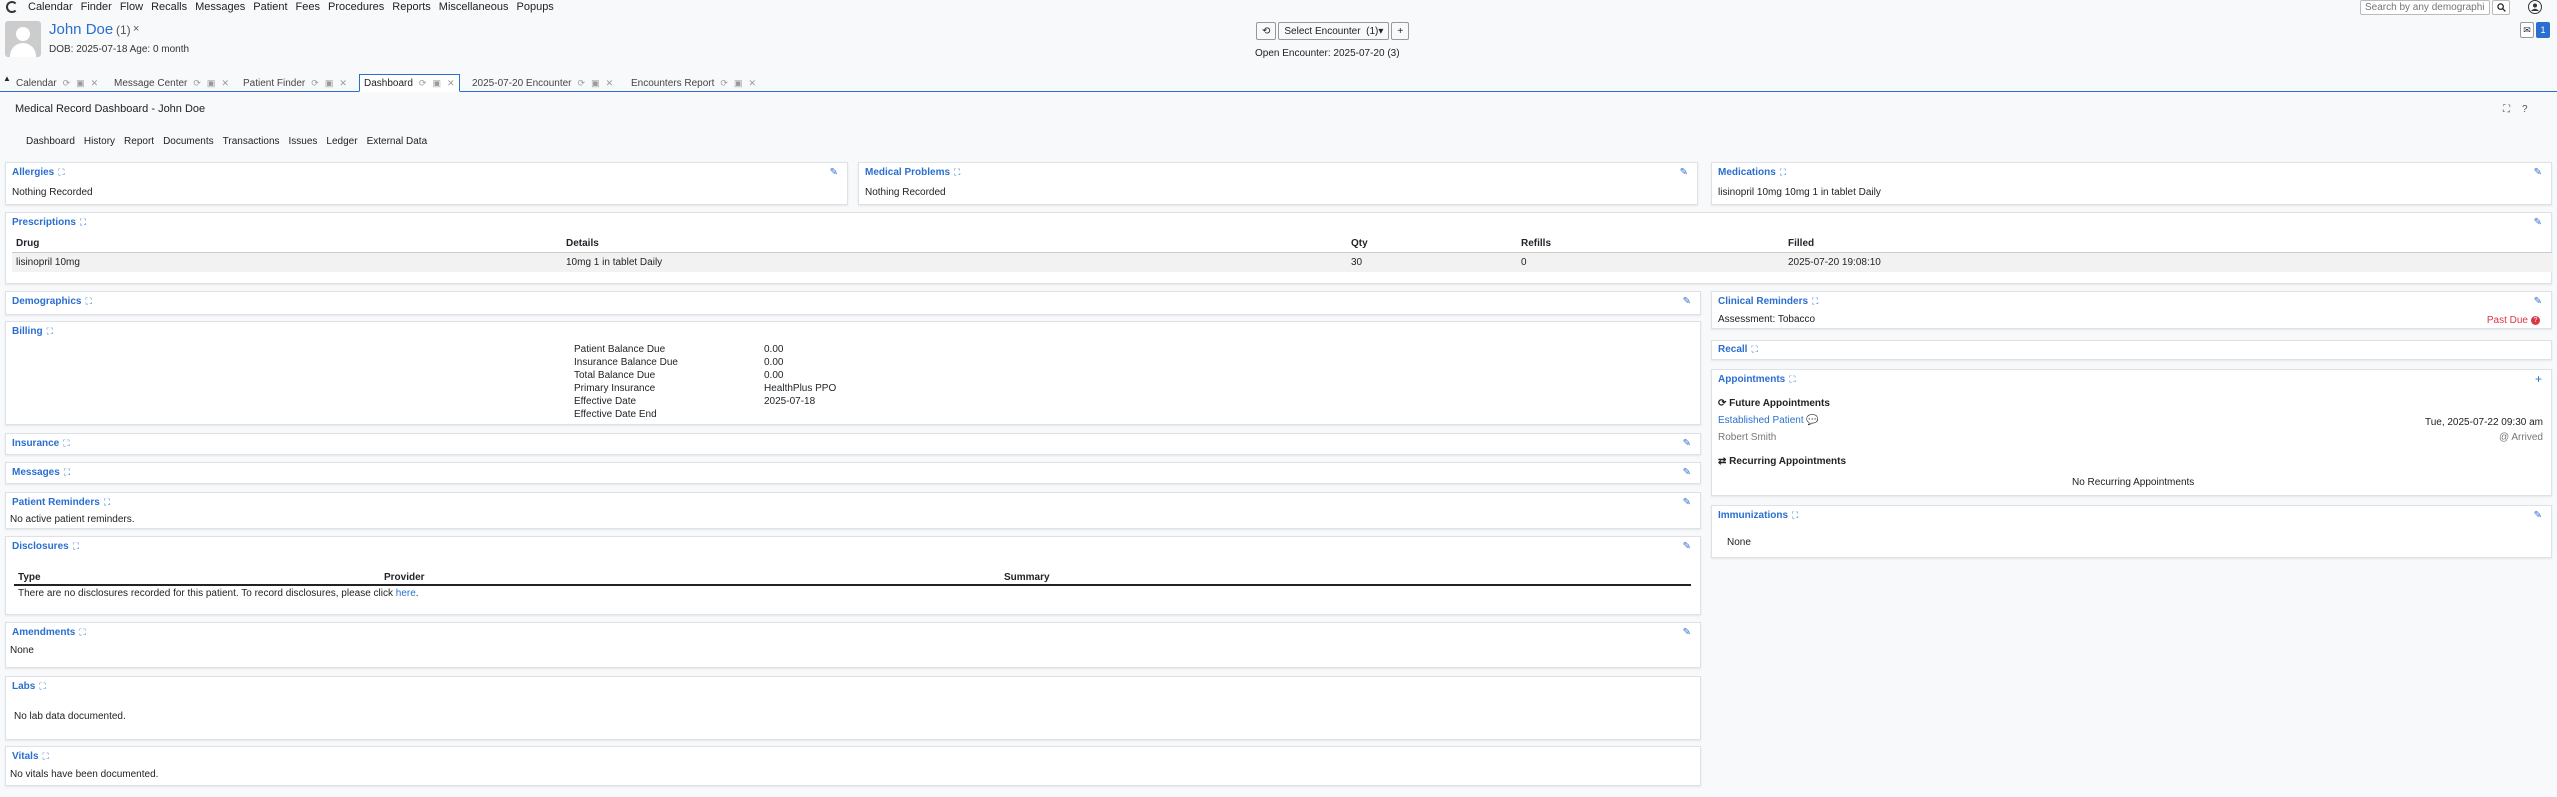  What do you see at coordinates (295, 83) in the screenshot?
I see `tab-patient-finder: Patient Finder ⟳ ▣ ✕` at bounding box center [295, 83].